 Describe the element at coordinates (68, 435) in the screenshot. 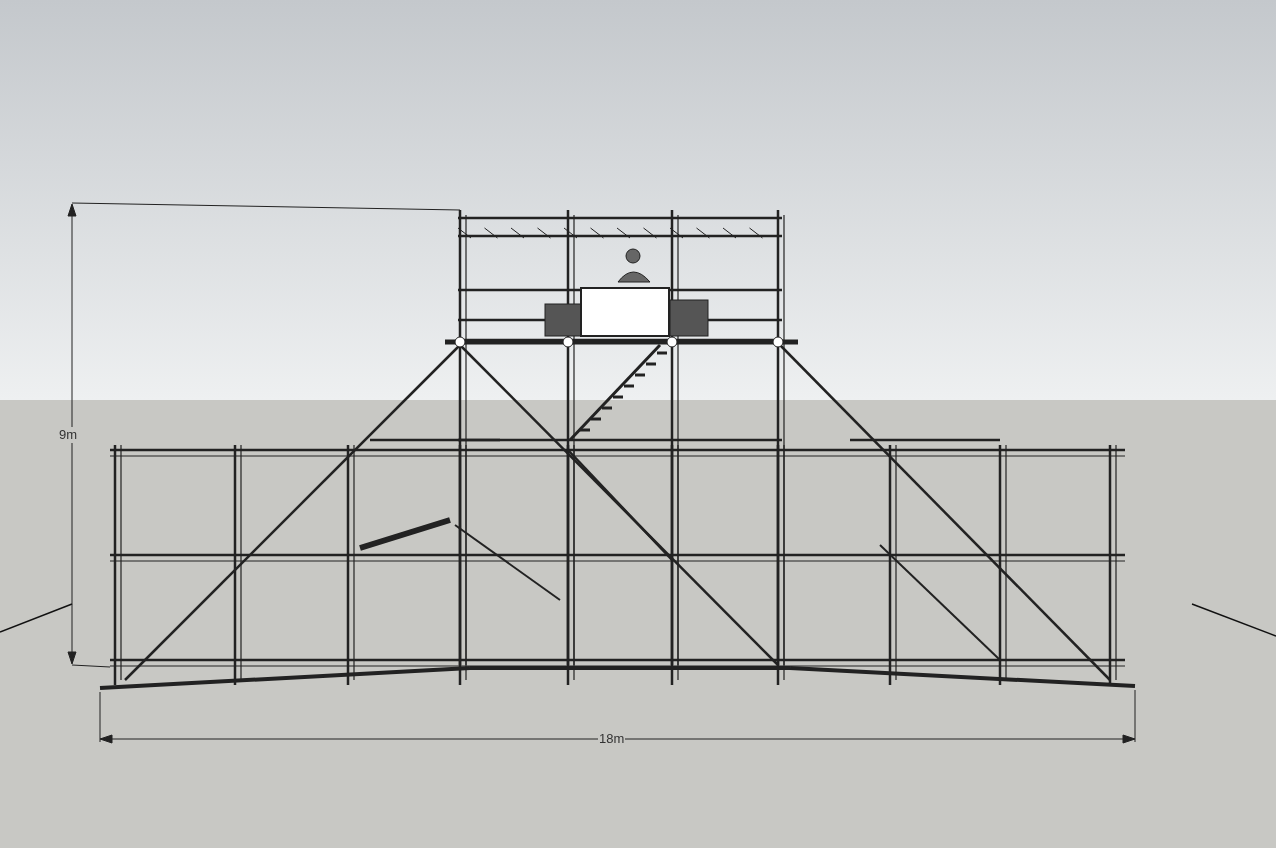

I see `dimension-label: 9m` at that location.